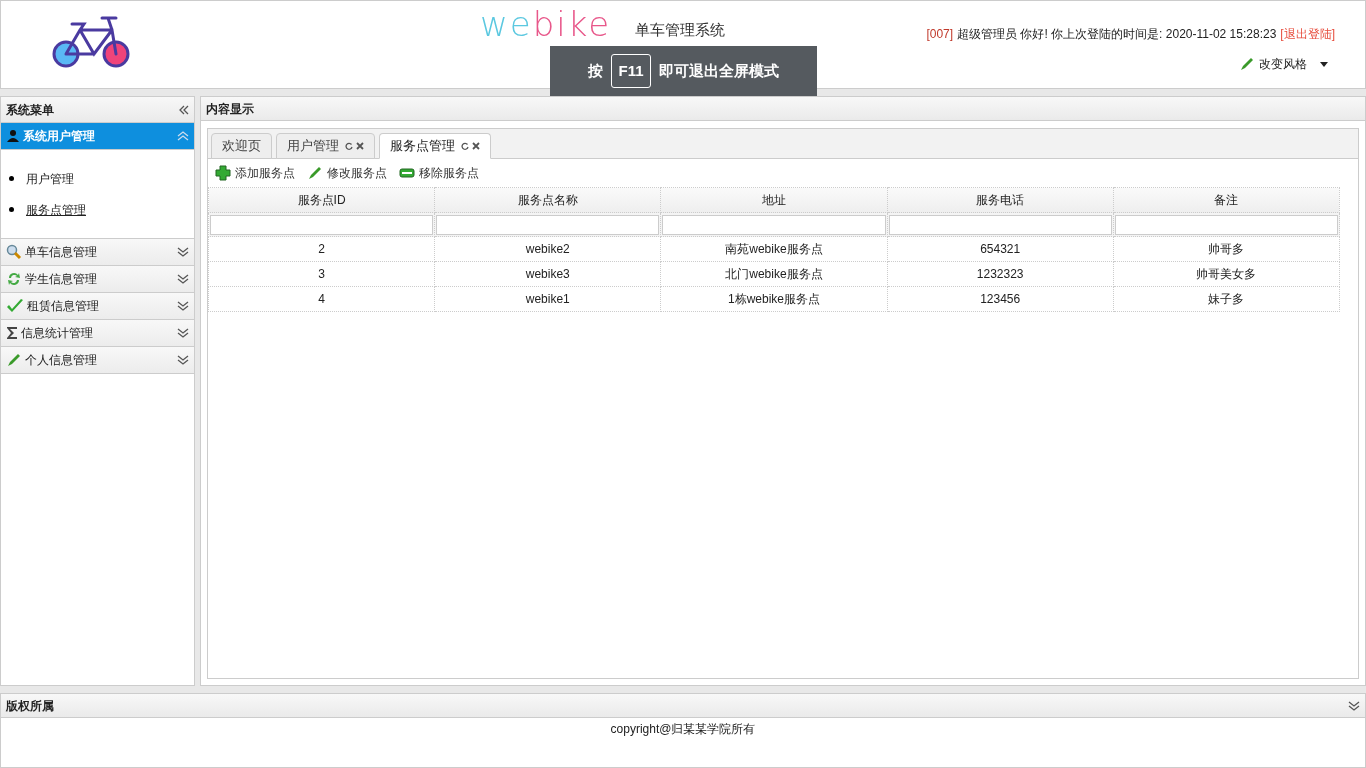 Image resolution: width=1366 pixels, height=768 pixels. What do you see at coordinates (97, 360) in the screenshot?
I see `menu-section-header: 个人信息管理` at bounding box center [97, 360].